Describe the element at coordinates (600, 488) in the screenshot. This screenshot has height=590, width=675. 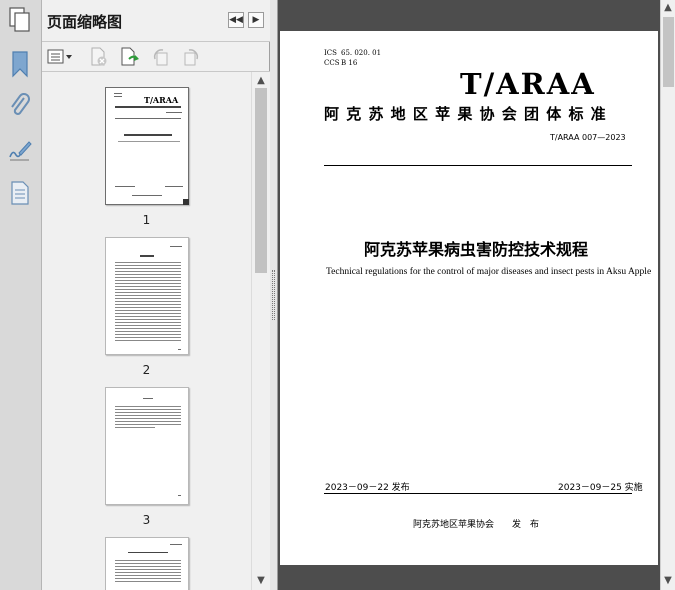
I see `implementation-date: 2023－09－25 实施` at that location.